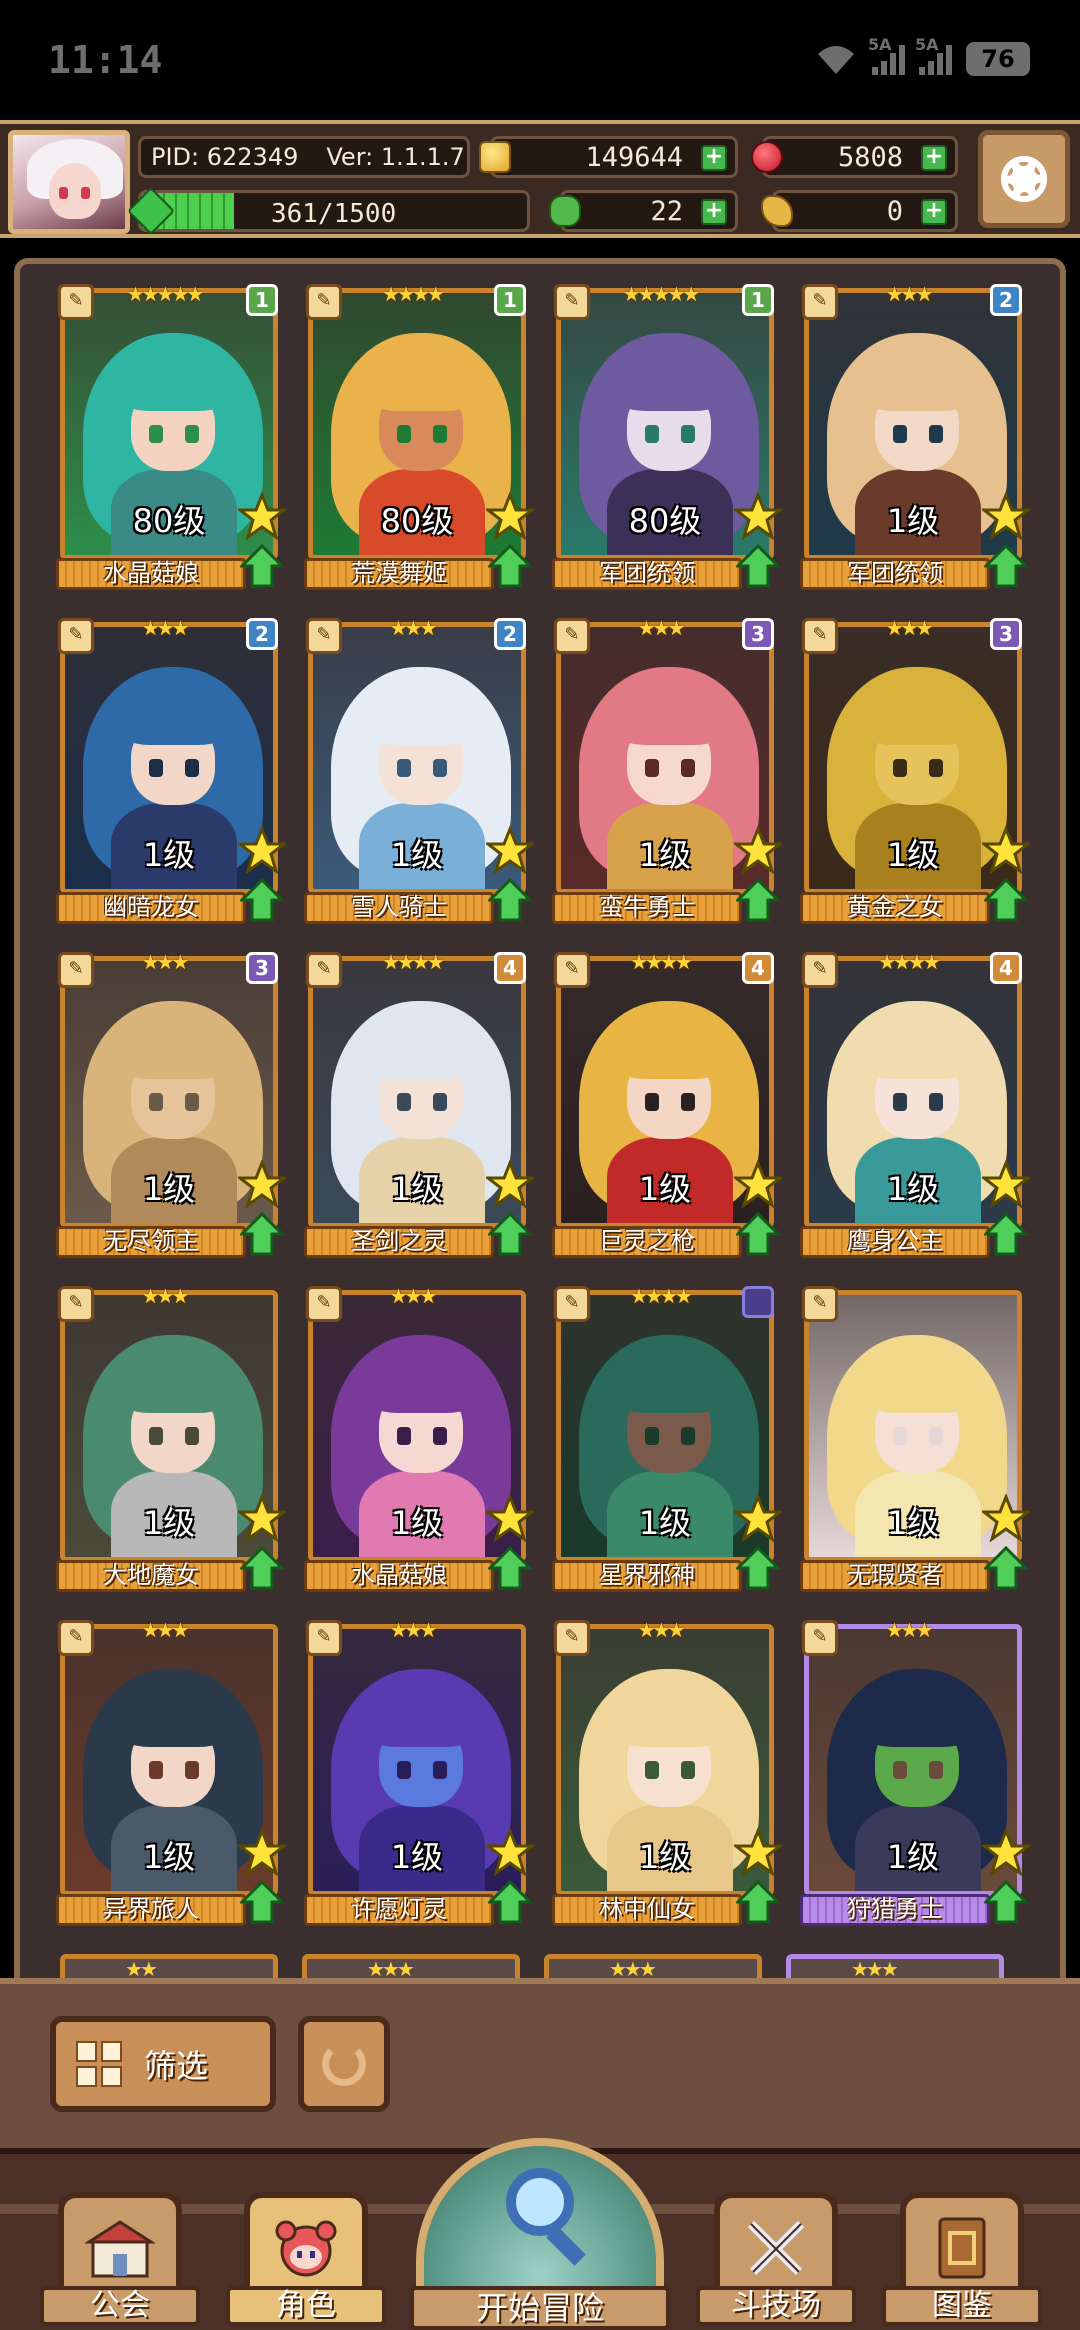 This screenshot has width=1080, height=2330. Describe the element at coordinates (399, 908) in the screenshot. I see `character-name: 雪人骑士` at that location.